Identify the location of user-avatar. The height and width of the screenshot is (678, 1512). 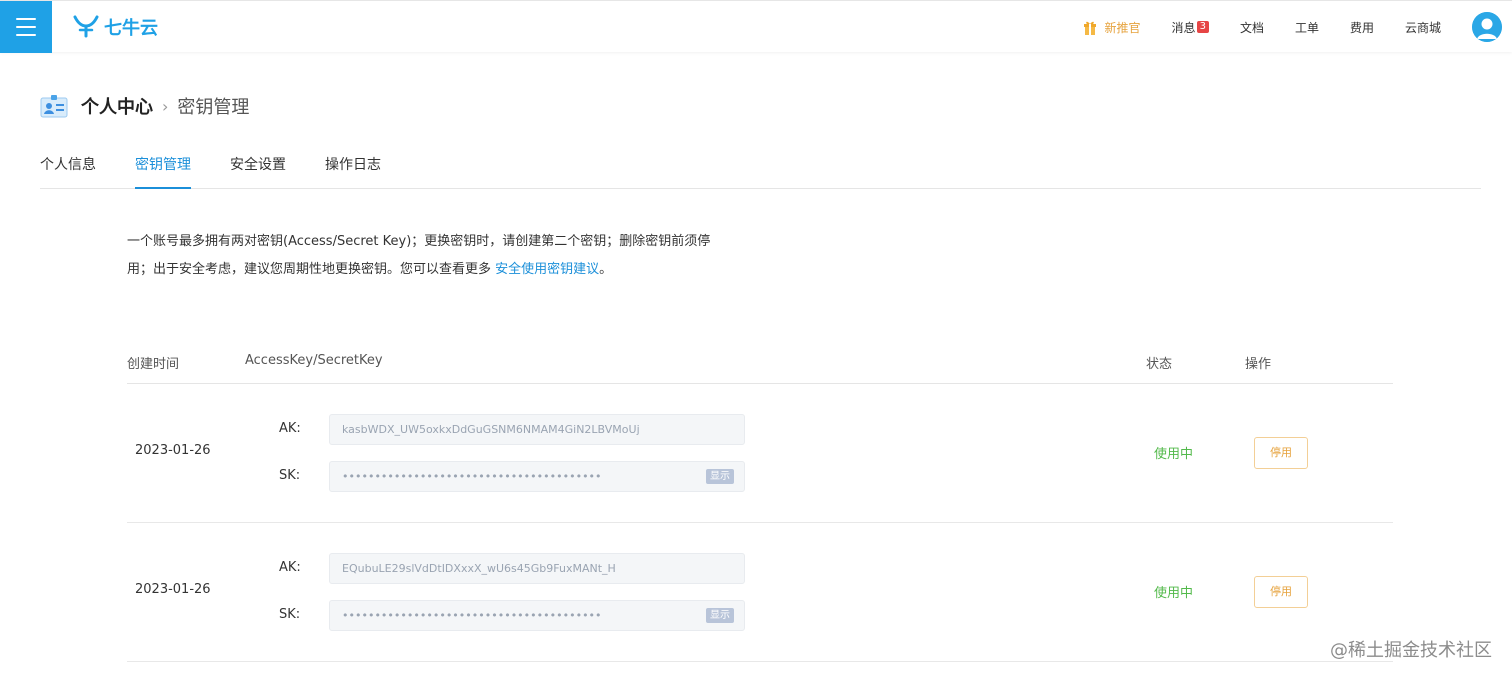
(1487, 27).